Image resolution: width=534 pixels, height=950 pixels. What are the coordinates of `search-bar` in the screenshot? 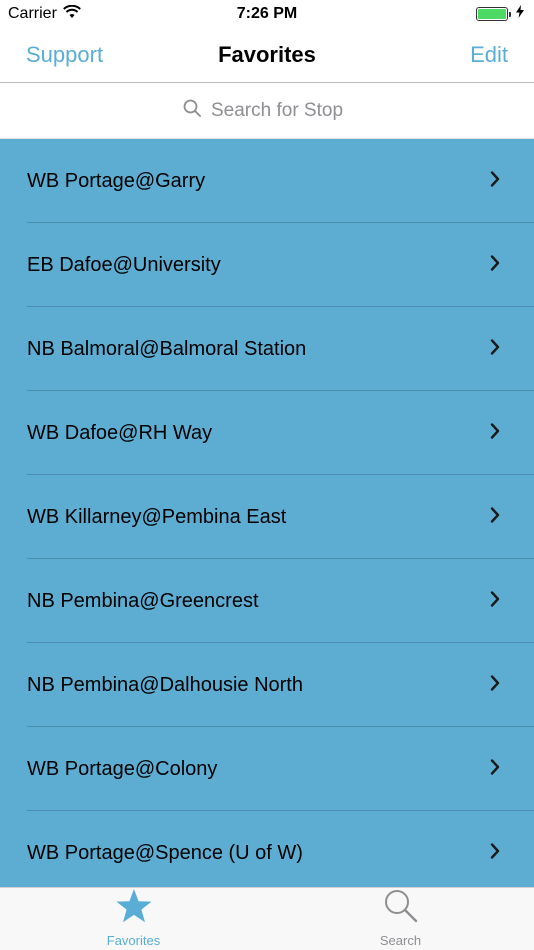 It's located at (267, 111).